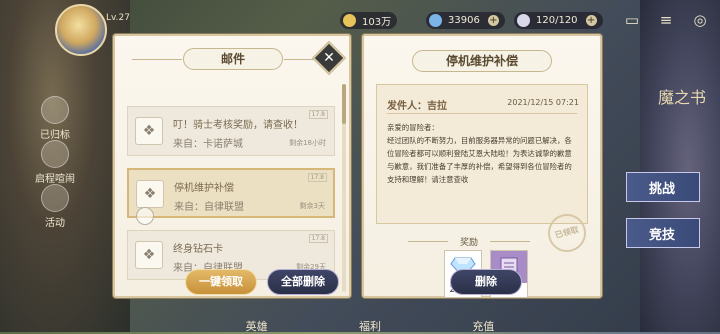  What do you see at coordinates (700, 20) in the screenshot?
I see `eye-icon: ◎` at bounding box center [700, 20].